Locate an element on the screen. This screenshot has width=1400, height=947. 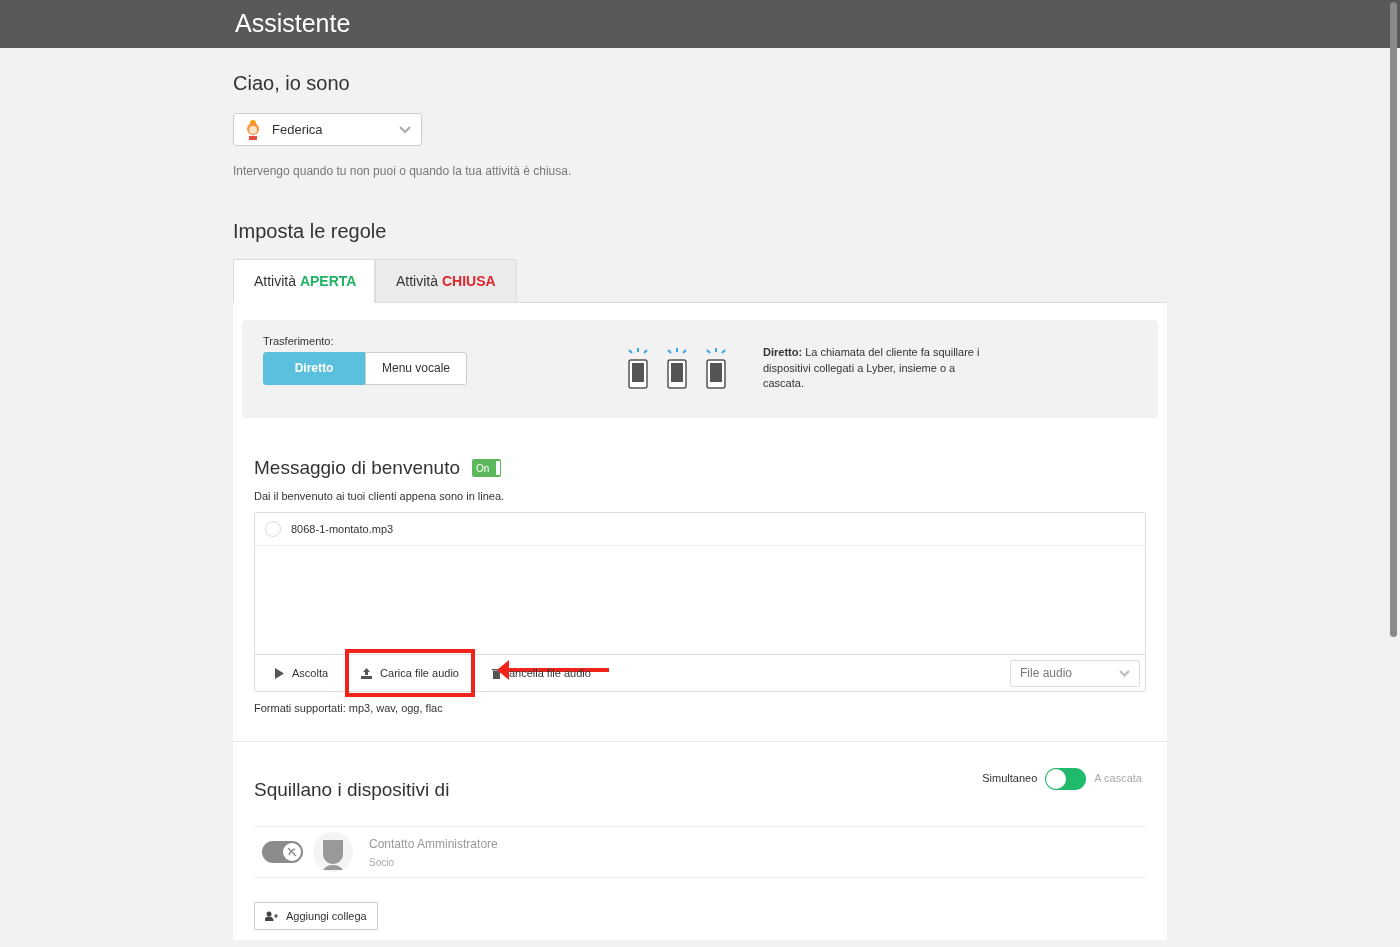
add-user-icon is located at coordinates (271, 916).